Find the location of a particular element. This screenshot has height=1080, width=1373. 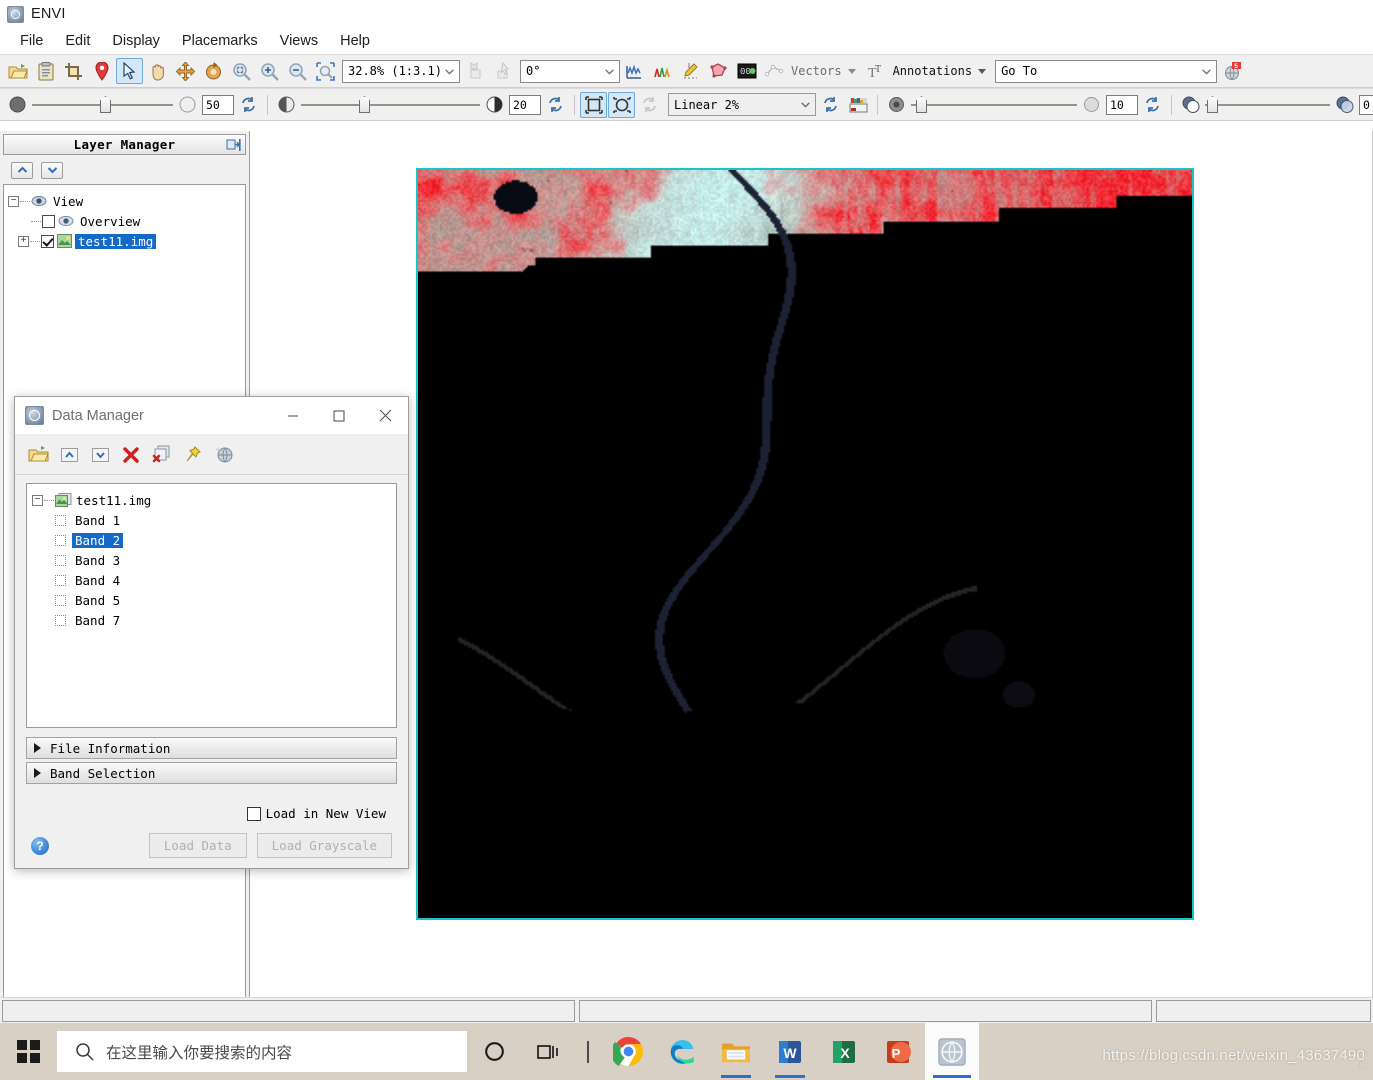

envi-data-icon is located at coordinates (224, 455).